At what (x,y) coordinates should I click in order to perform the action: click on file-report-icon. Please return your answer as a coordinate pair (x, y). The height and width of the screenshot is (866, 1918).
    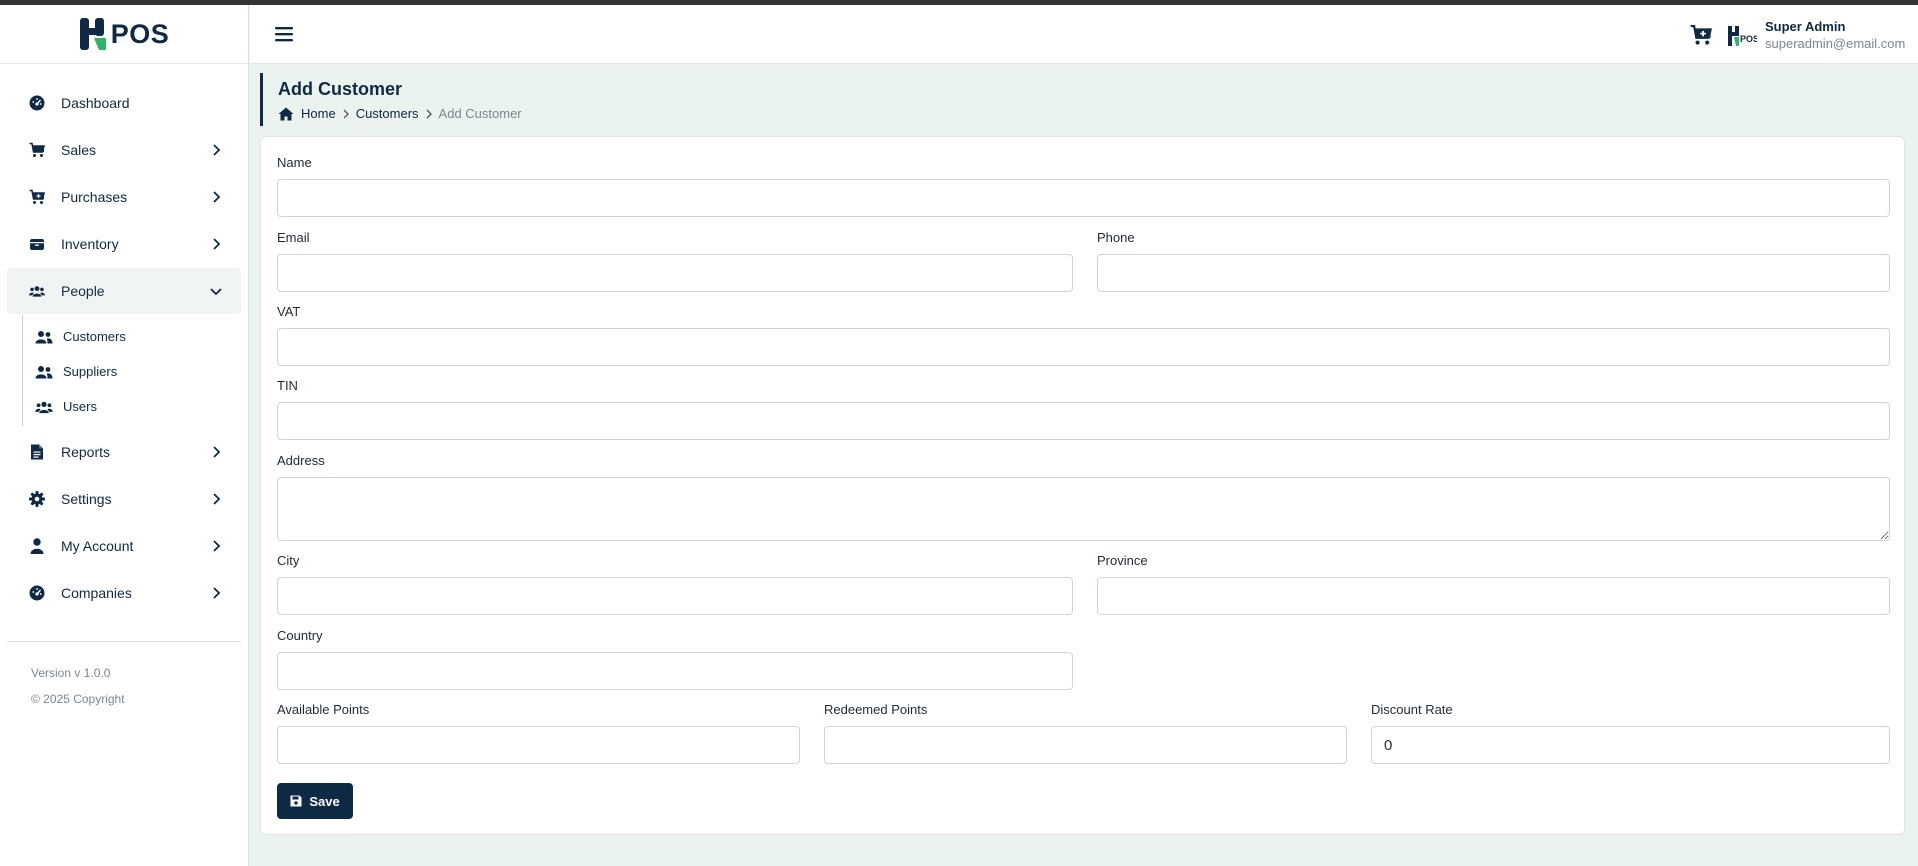
    Looking at the image, I should click on (37, 452).